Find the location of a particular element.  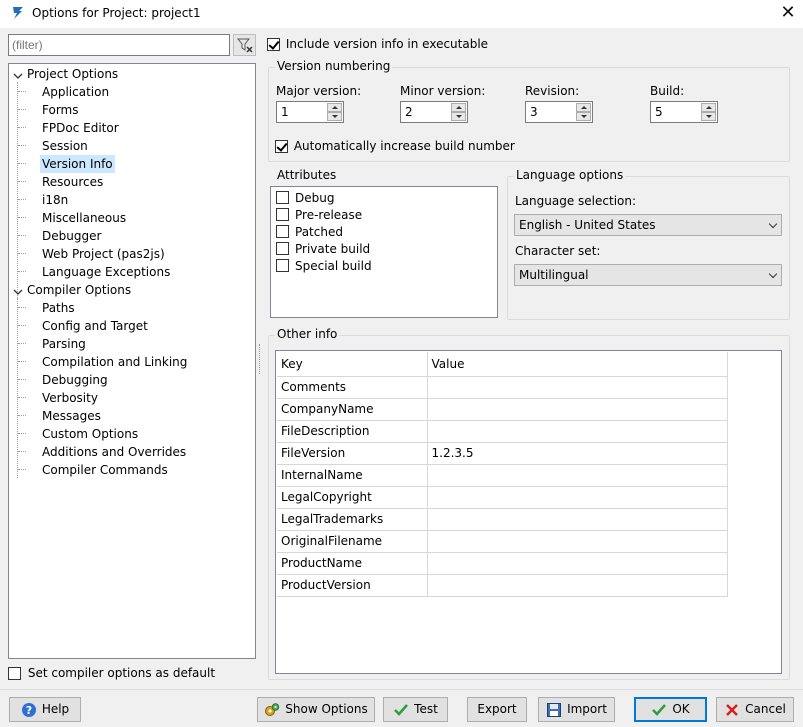

tree-item-forms: Forms is located at coordinates (60, 110).